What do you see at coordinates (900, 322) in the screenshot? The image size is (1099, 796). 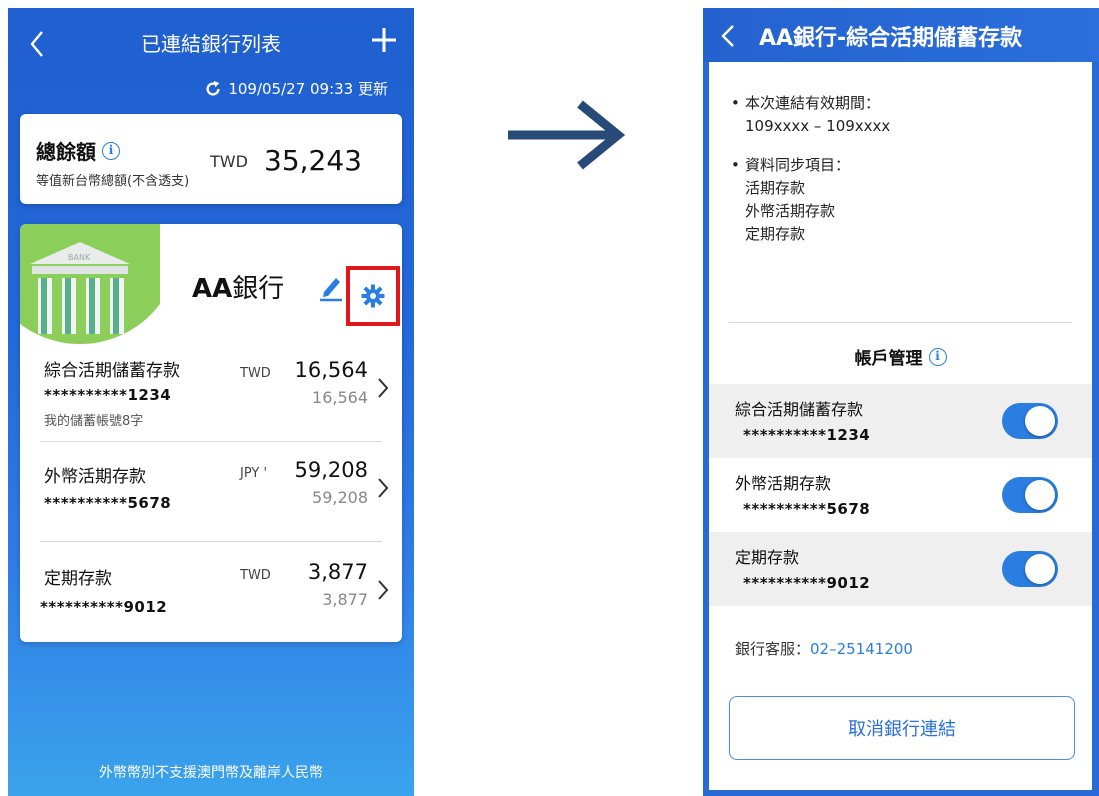 I see `divider` at bounding box center [900, 322].